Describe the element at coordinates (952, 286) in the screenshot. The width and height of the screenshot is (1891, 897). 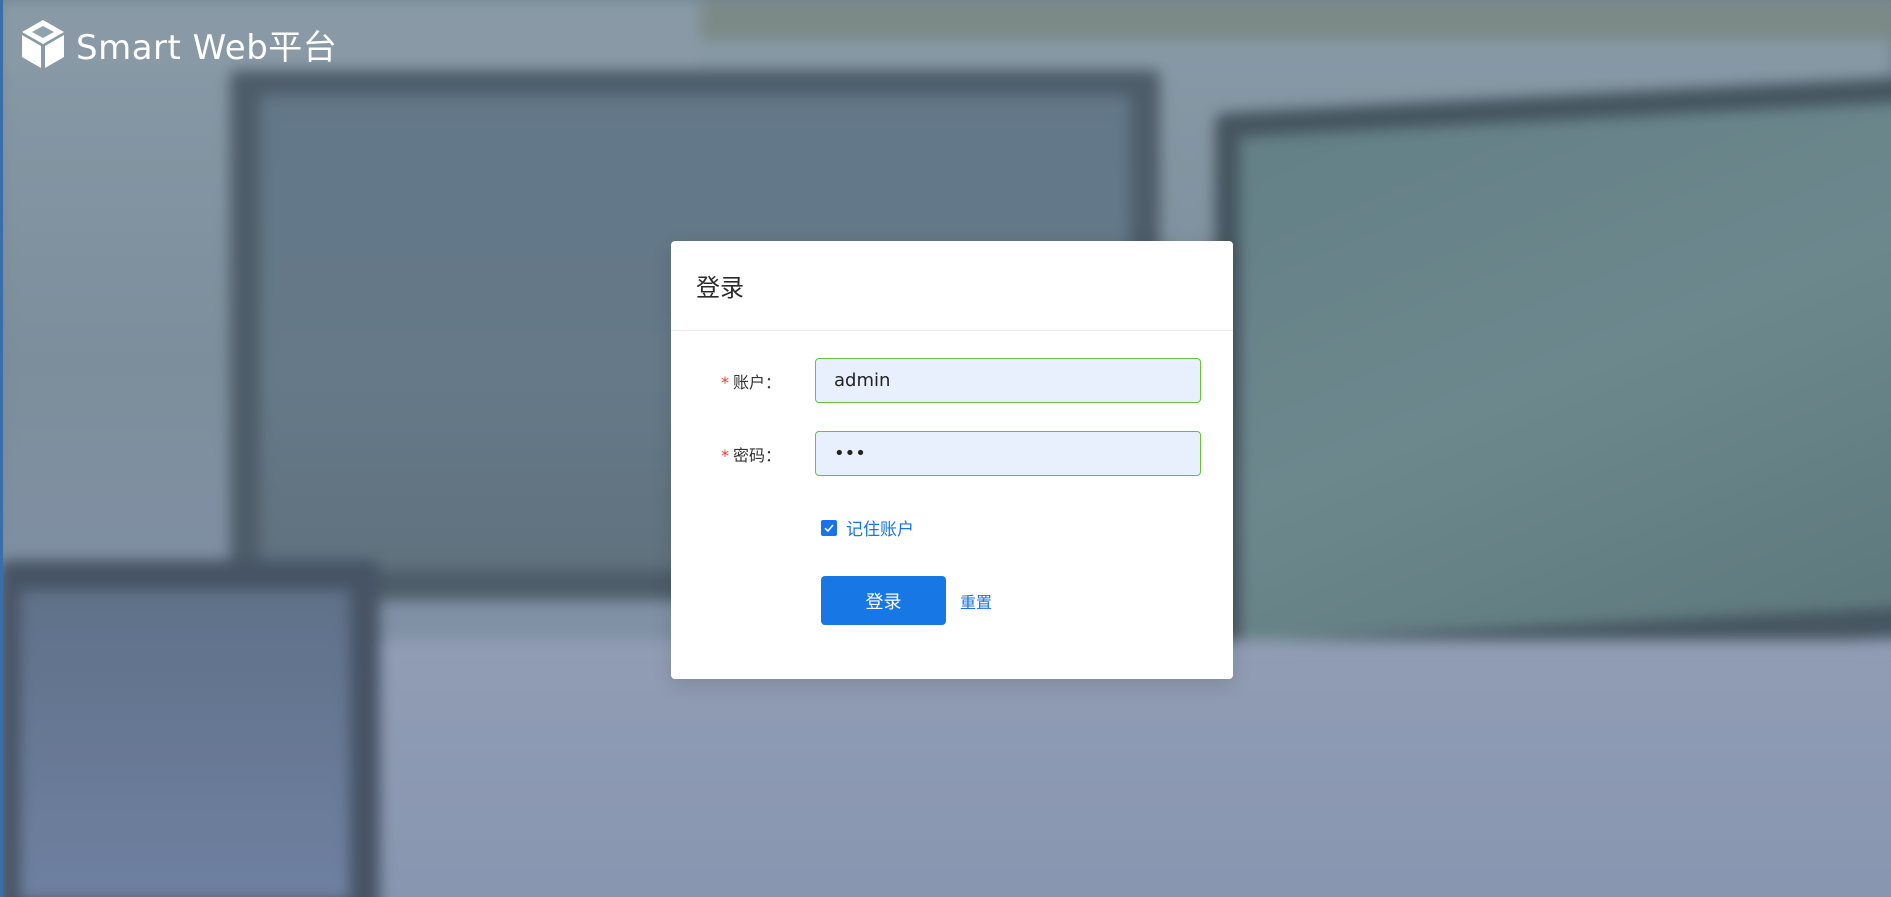
I see `dialog-header: 登录` at that location.